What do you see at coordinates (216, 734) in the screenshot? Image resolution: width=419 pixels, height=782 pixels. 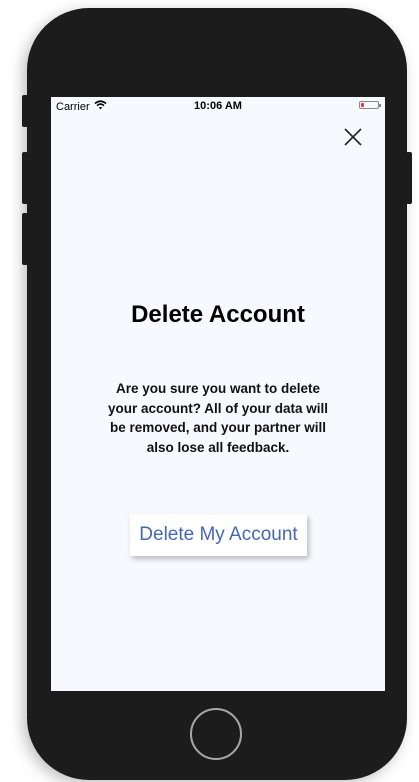 I see `home-button` at bounding box center [216, 734].